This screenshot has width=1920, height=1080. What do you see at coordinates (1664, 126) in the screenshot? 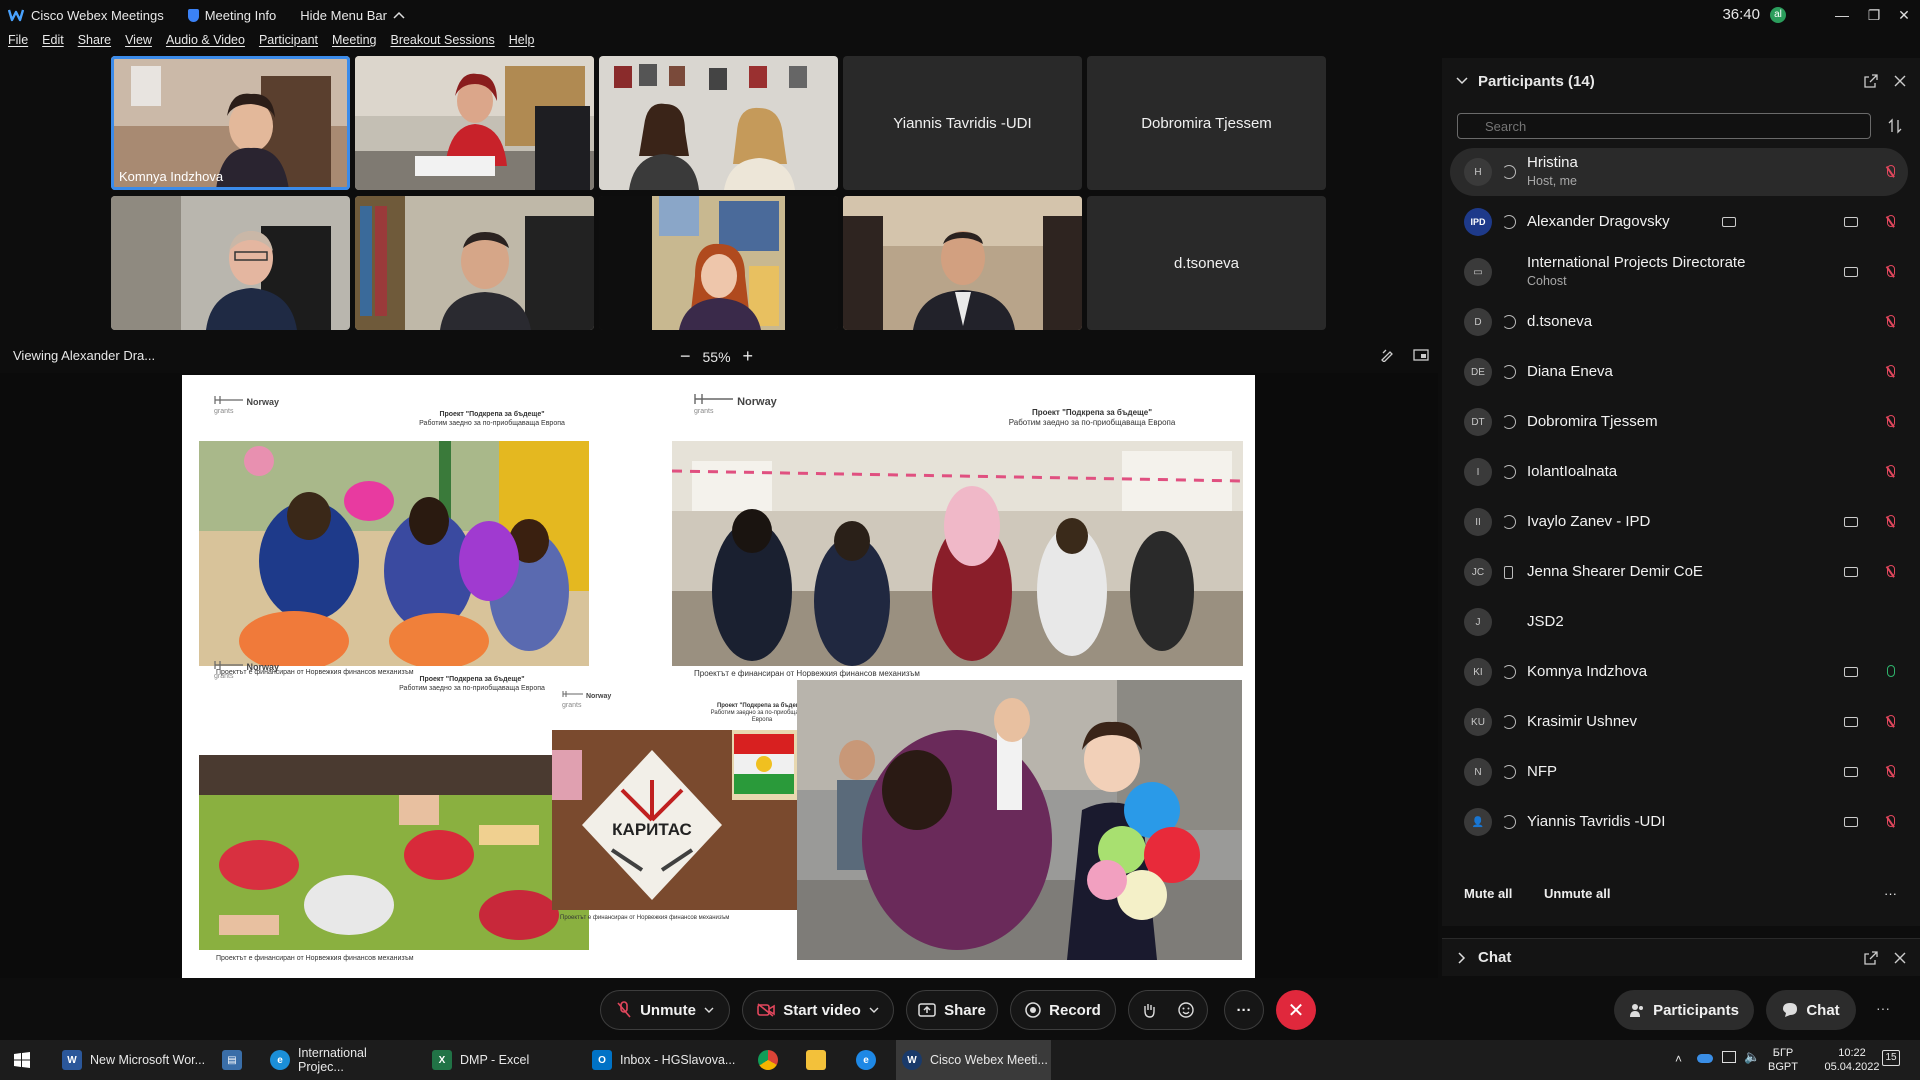
I see `participant-search-input` at bounding box center [1664, 126].